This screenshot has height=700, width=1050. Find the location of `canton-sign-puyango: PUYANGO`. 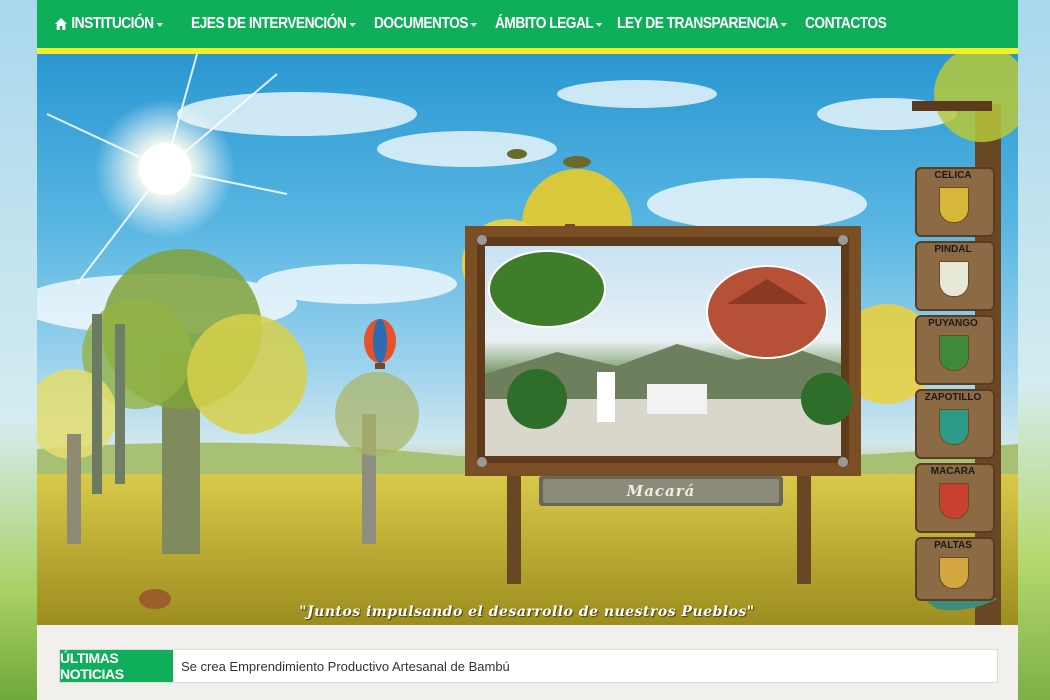

canton-sign-puyango: PUYANGO is located at coordinates (955, 351).